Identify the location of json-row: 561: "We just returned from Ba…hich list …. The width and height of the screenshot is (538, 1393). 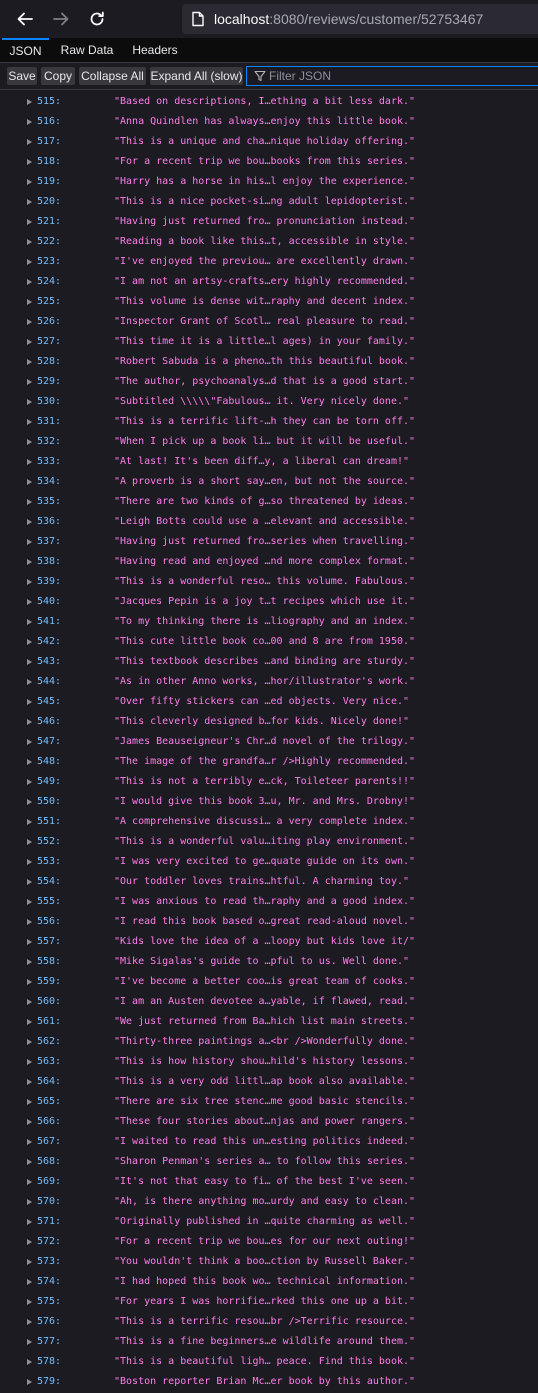
(269, 1022).